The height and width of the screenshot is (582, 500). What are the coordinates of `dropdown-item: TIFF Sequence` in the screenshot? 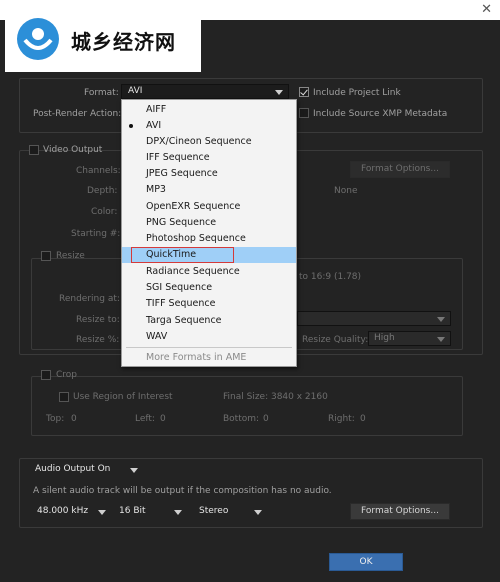 It's located at (209, 304).